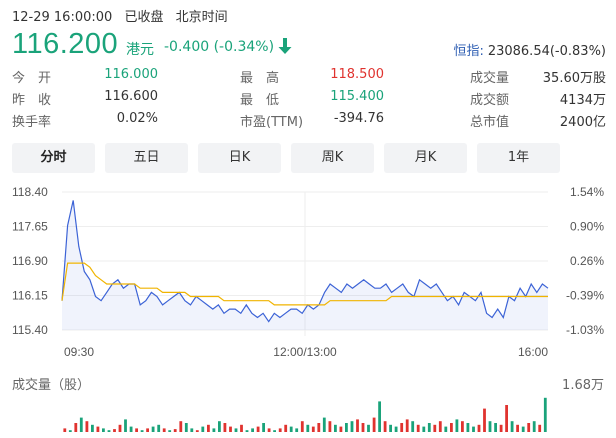 The height and width of the screenshot is (438, 616). Describe the element at coordinates (309, 75) in the screenshot. I see `stat-row: 今 开 116.000 最 高 118.500 成交量 35.60万股` at that location.